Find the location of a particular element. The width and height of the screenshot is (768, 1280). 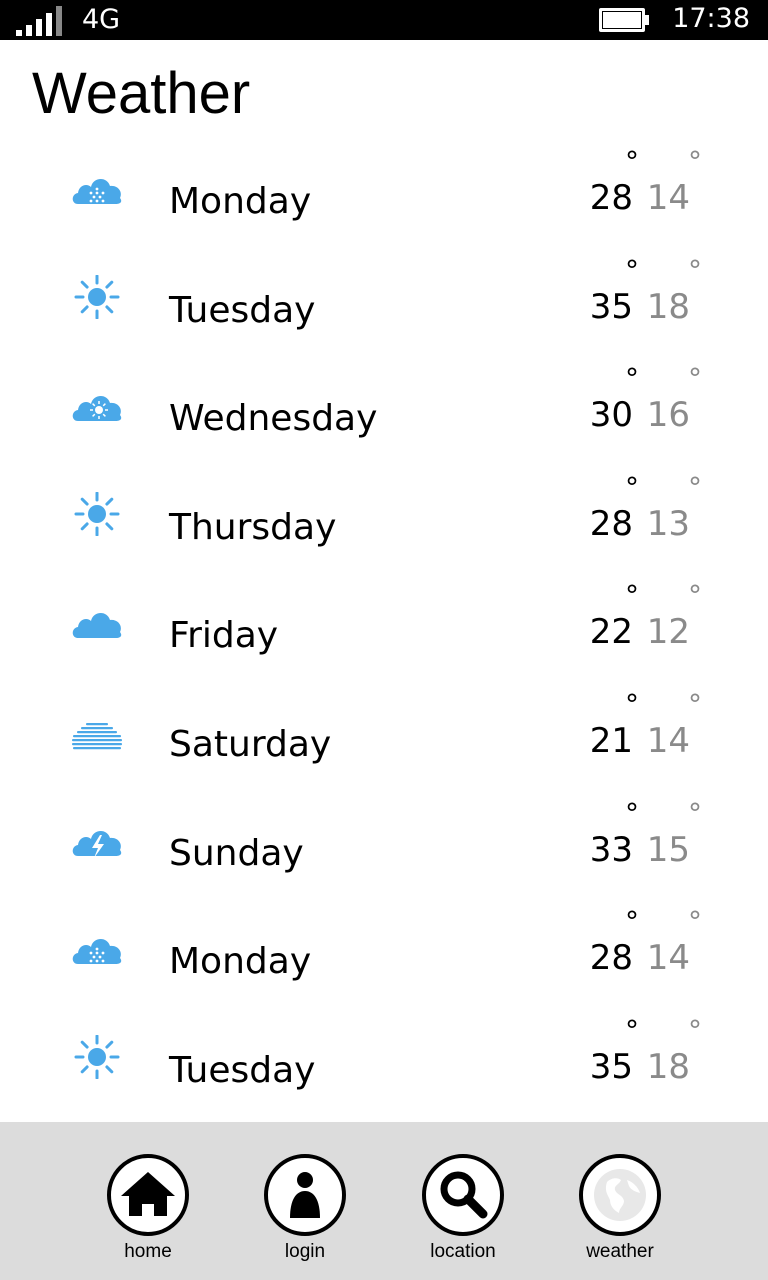

forecast-row: Sunday 33 ° 15 ° is located at coordinates (384, 852).